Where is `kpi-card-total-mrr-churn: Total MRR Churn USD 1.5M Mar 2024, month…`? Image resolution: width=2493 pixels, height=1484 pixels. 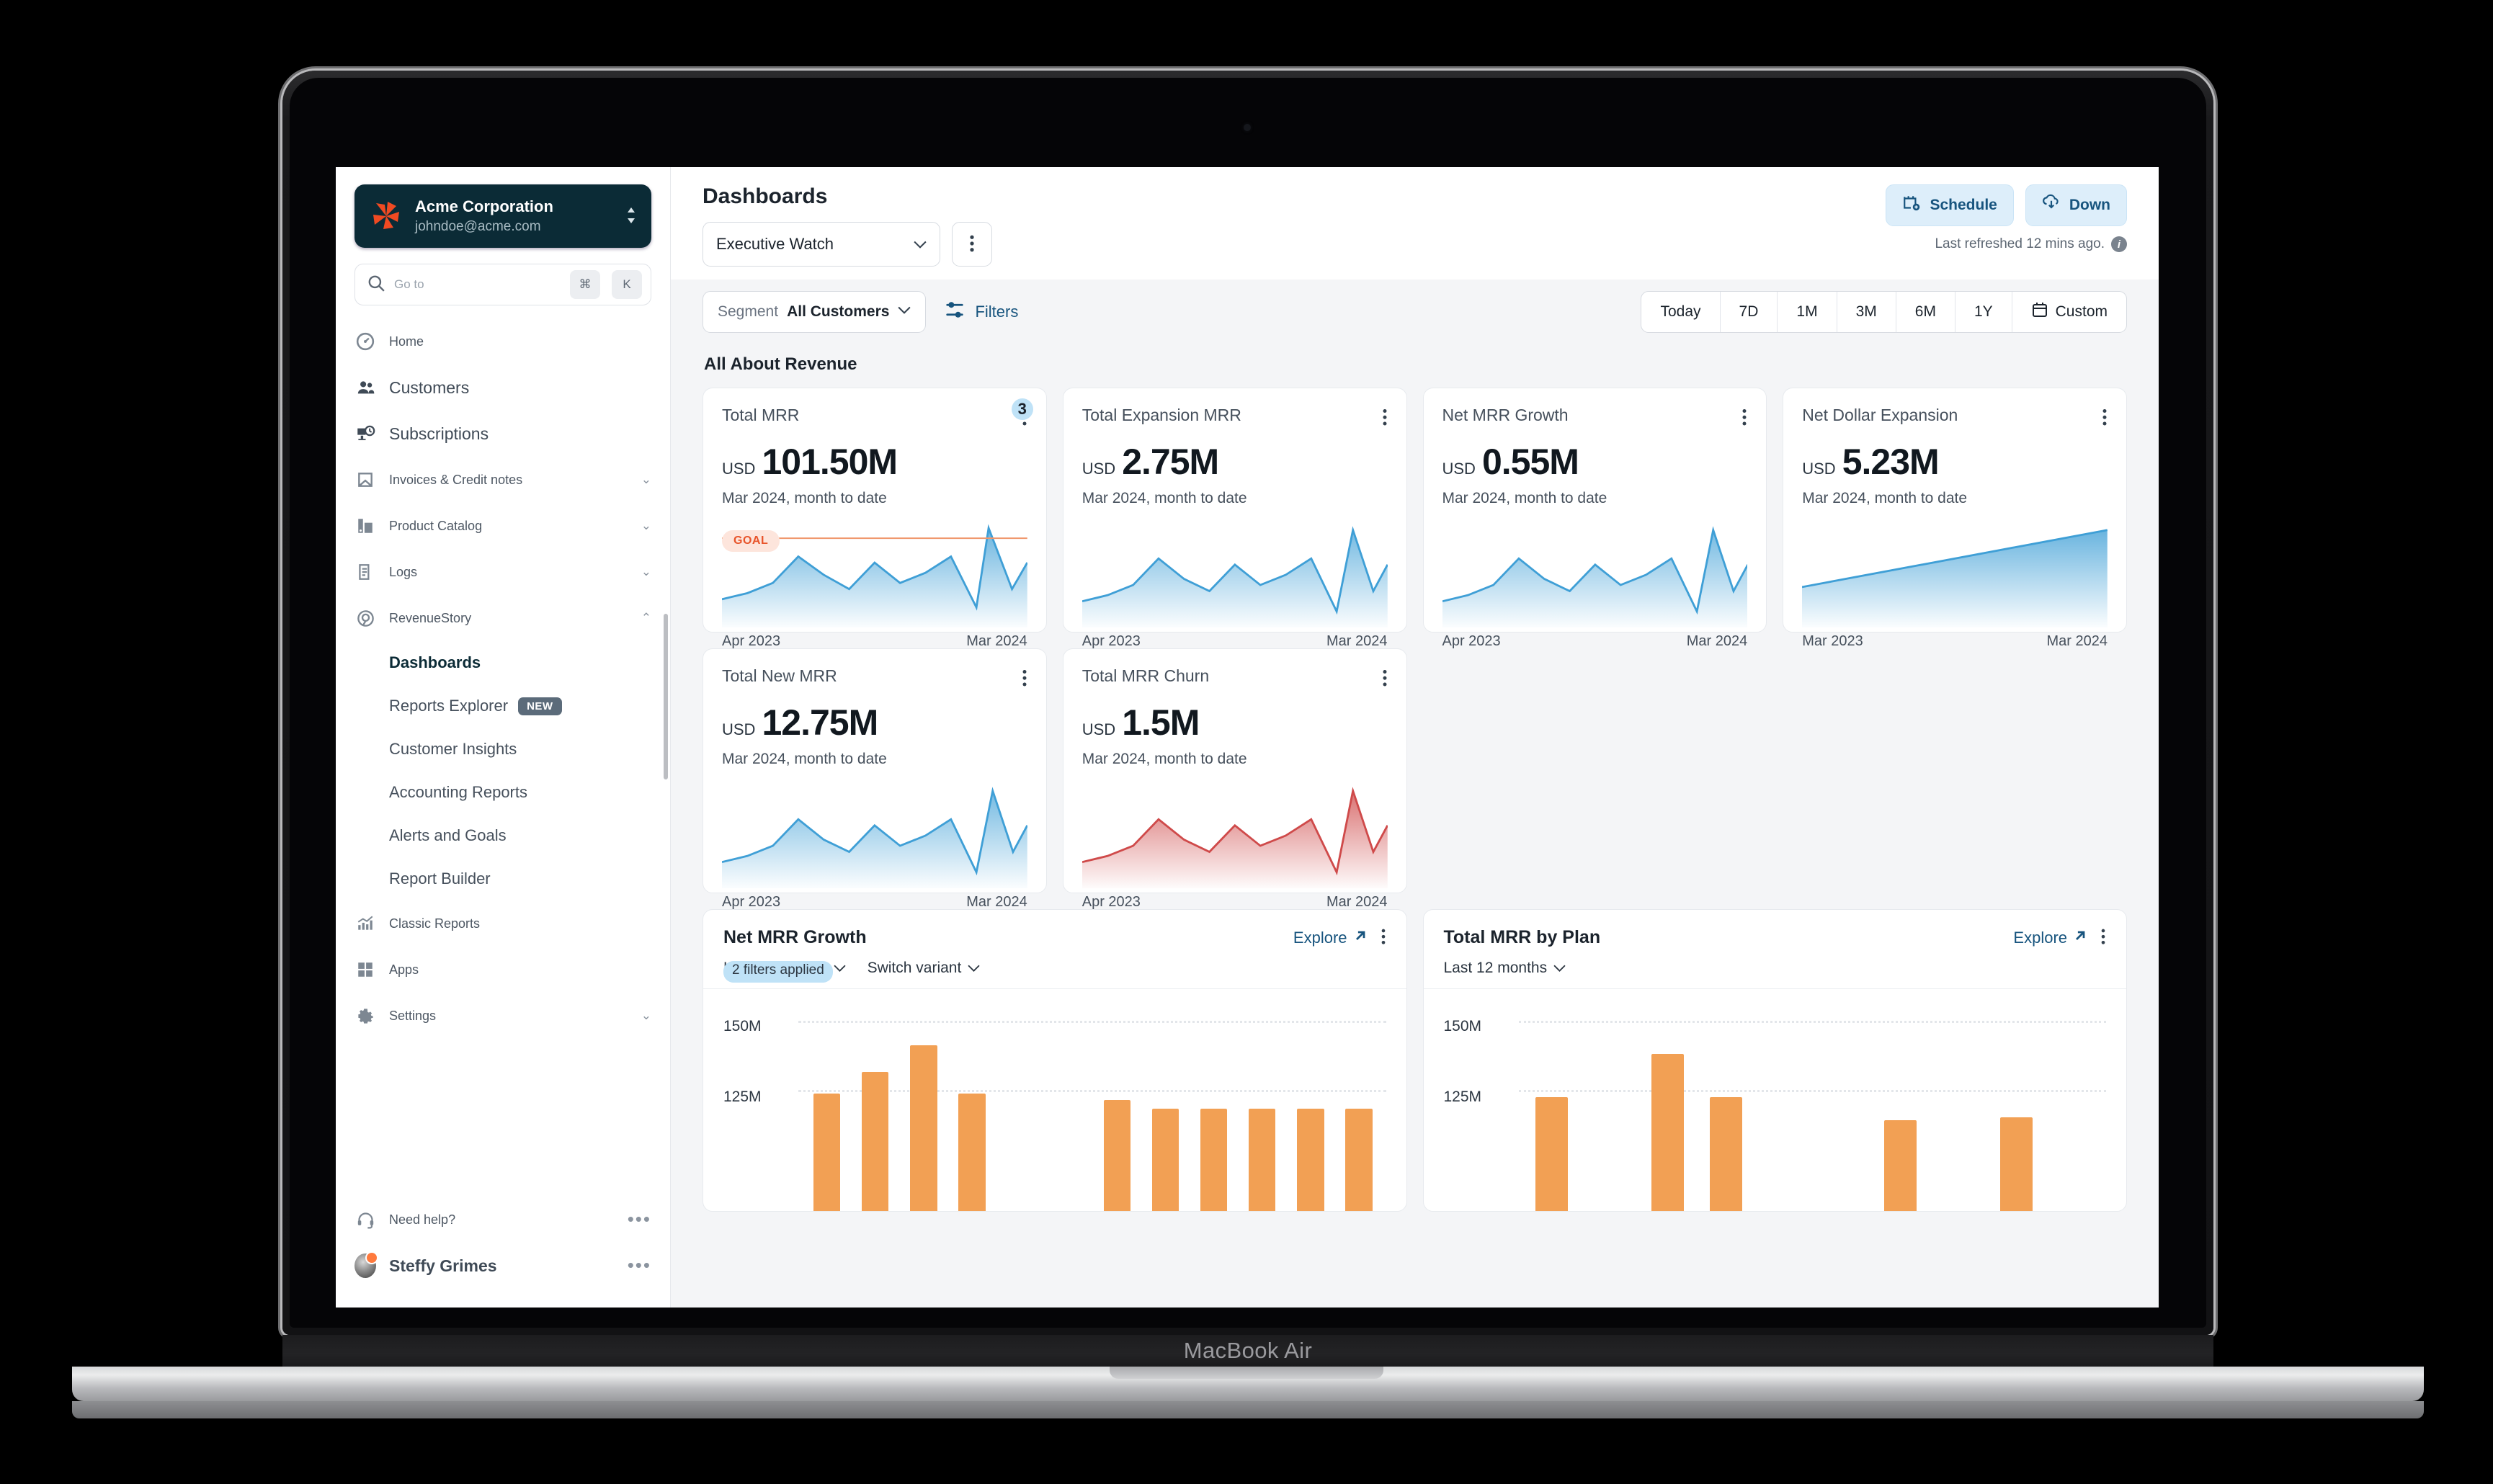
kpi-card-total-mrr-churn: Total MRR Churn USD 1.5M Mar 2024, month… is located at coordinates (1234, 779).